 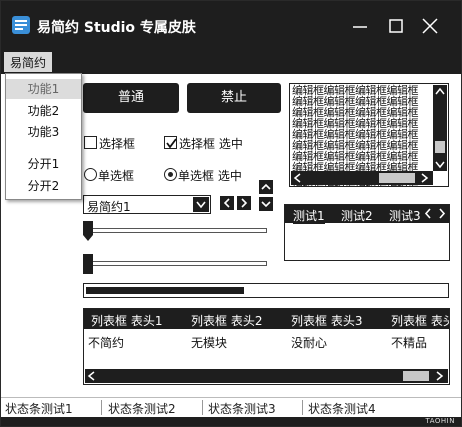 I want to click on brand-text: TAOHIN, so click(x=440, y=421).